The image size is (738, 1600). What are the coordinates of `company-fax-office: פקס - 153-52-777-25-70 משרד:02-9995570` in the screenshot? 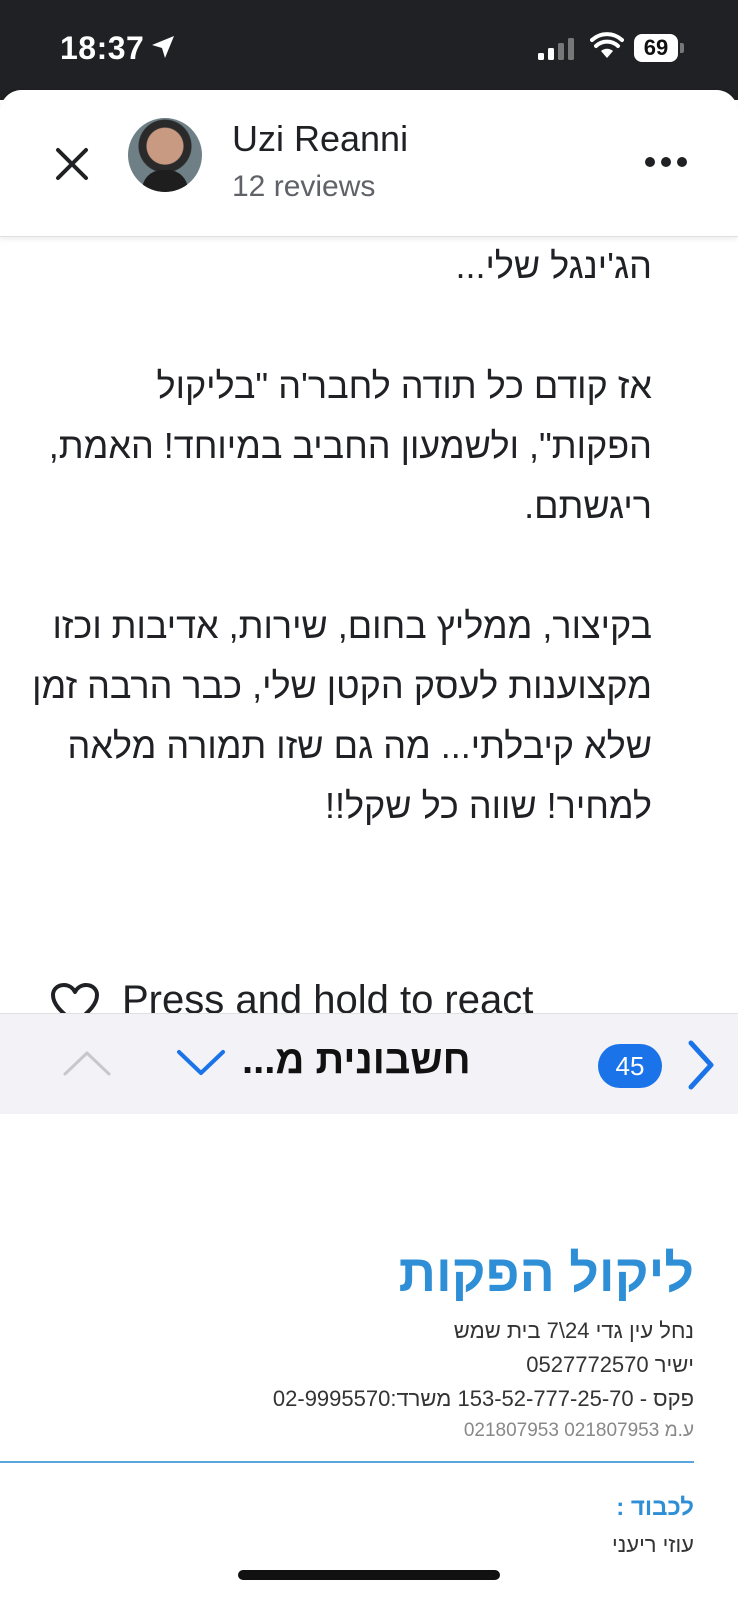 It's located at (483, 1398).